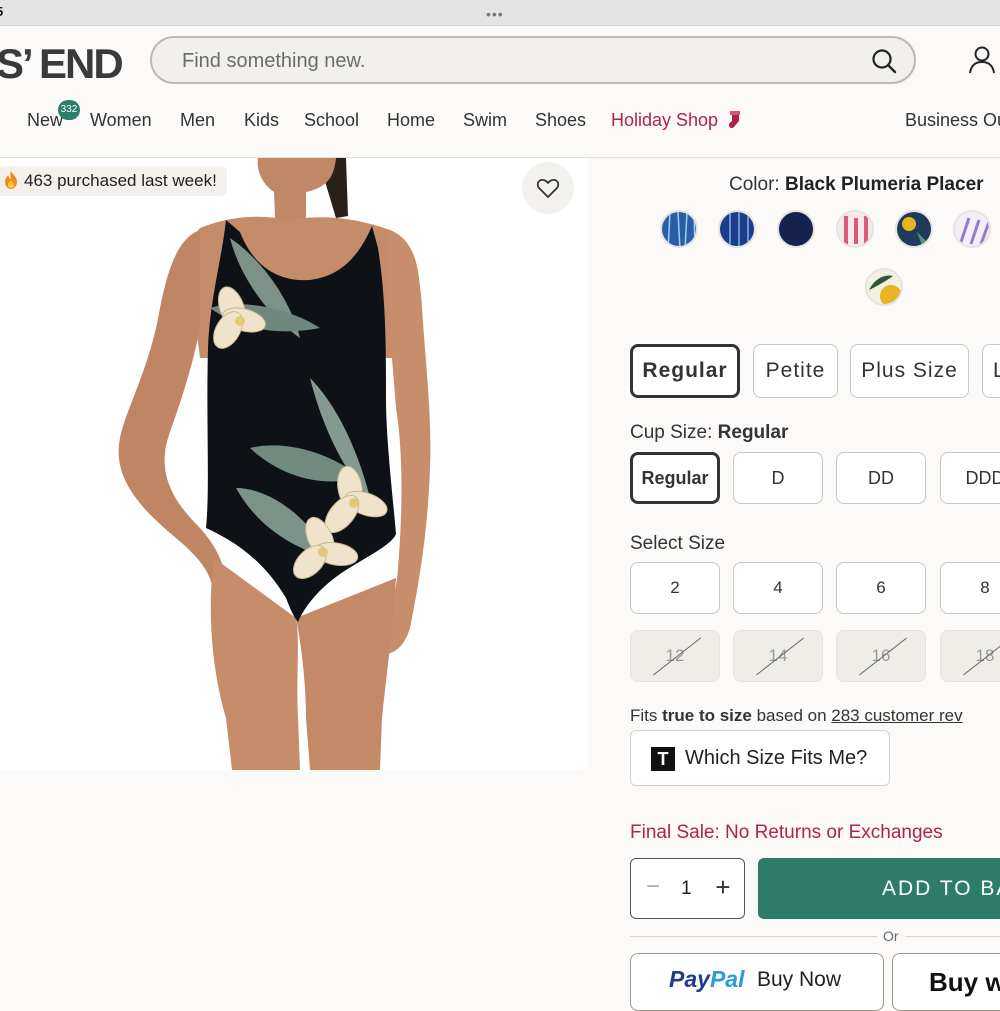 The image size is (1000, 1011). I want to click on favorite-button, so click(548, 188).